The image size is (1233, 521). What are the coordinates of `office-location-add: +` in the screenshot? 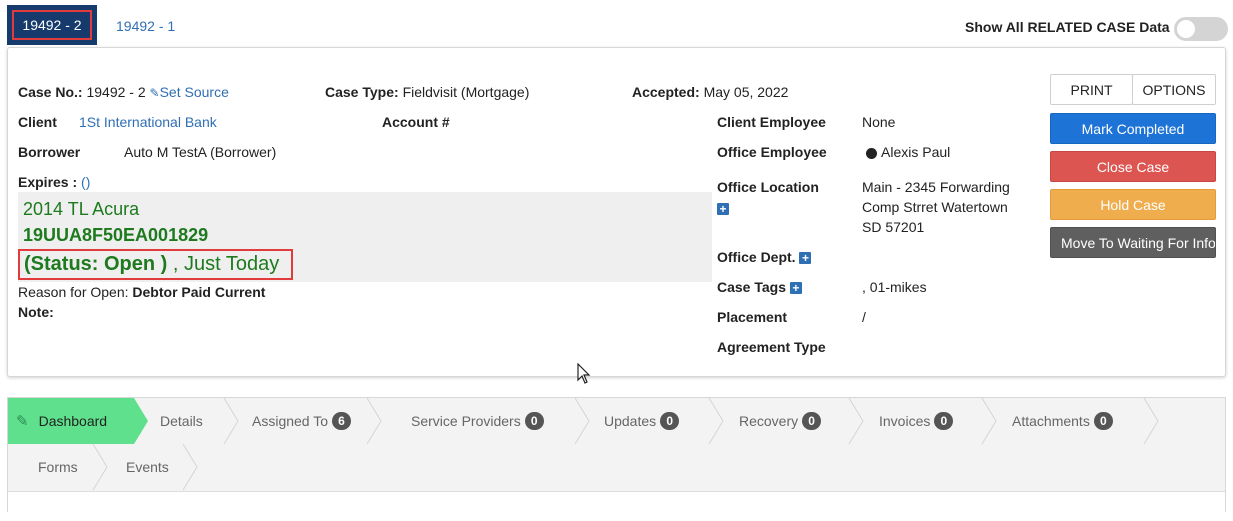 It's located at (723, 208).